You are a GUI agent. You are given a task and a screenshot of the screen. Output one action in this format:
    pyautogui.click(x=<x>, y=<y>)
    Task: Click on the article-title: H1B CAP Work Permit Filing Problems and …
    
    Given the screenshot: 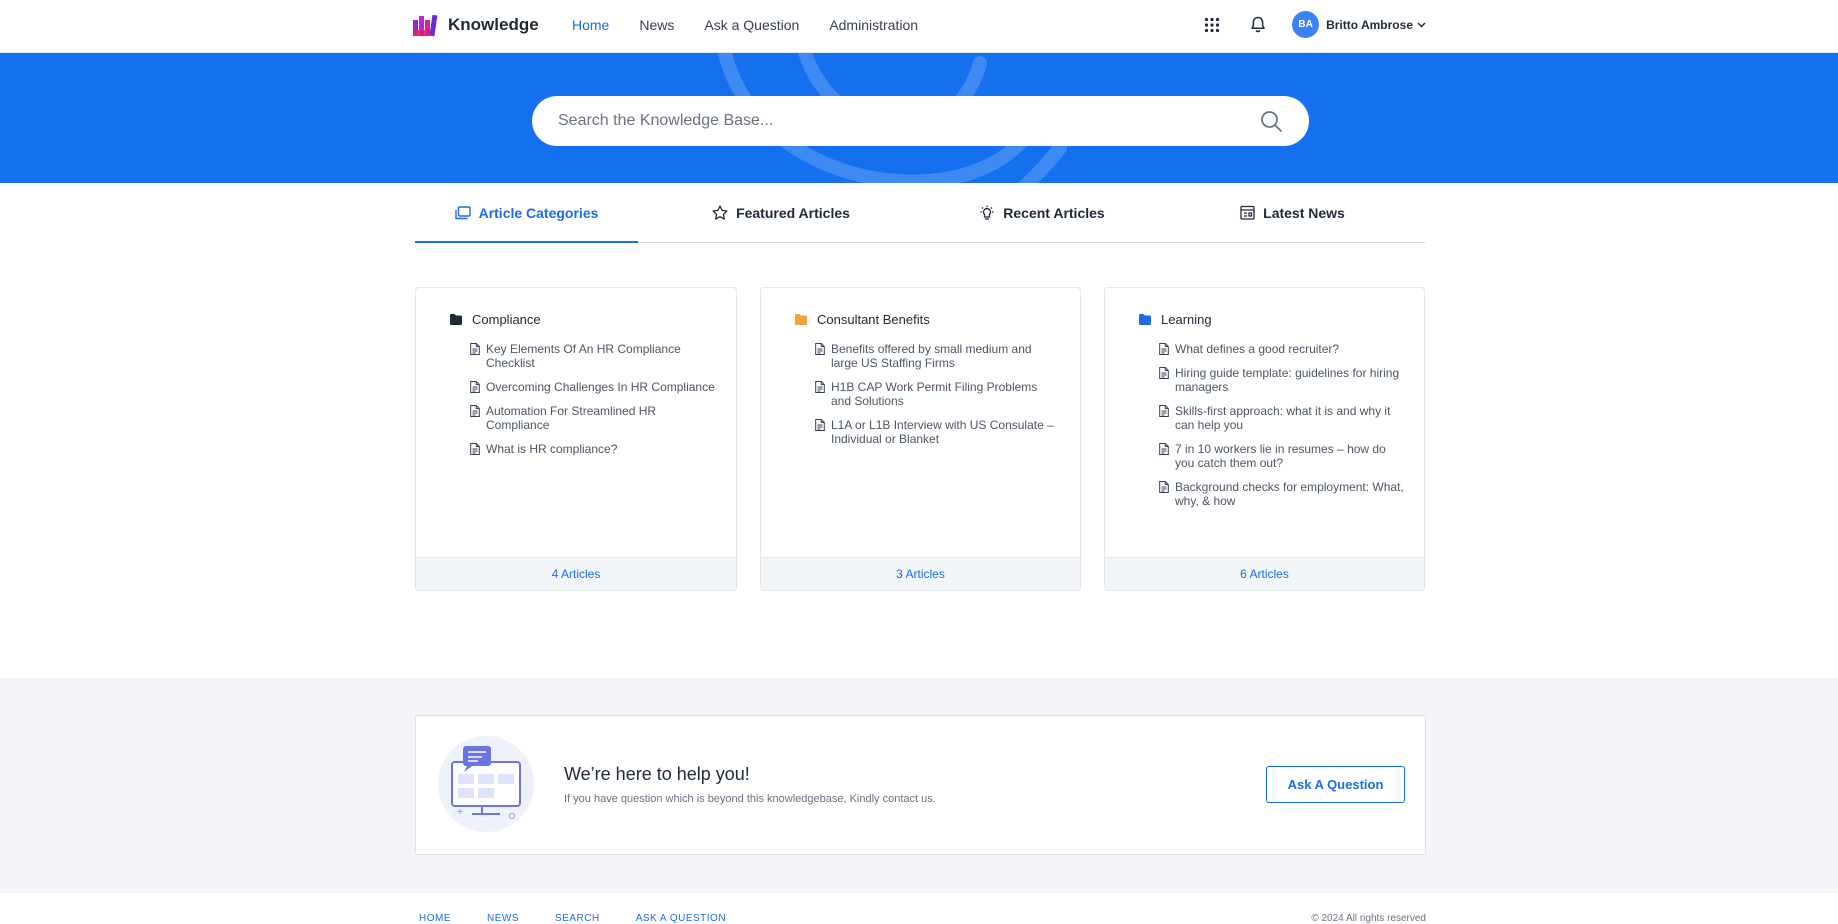 What is the action you would take?
    pyautogui.click(x=934, y=394)
    